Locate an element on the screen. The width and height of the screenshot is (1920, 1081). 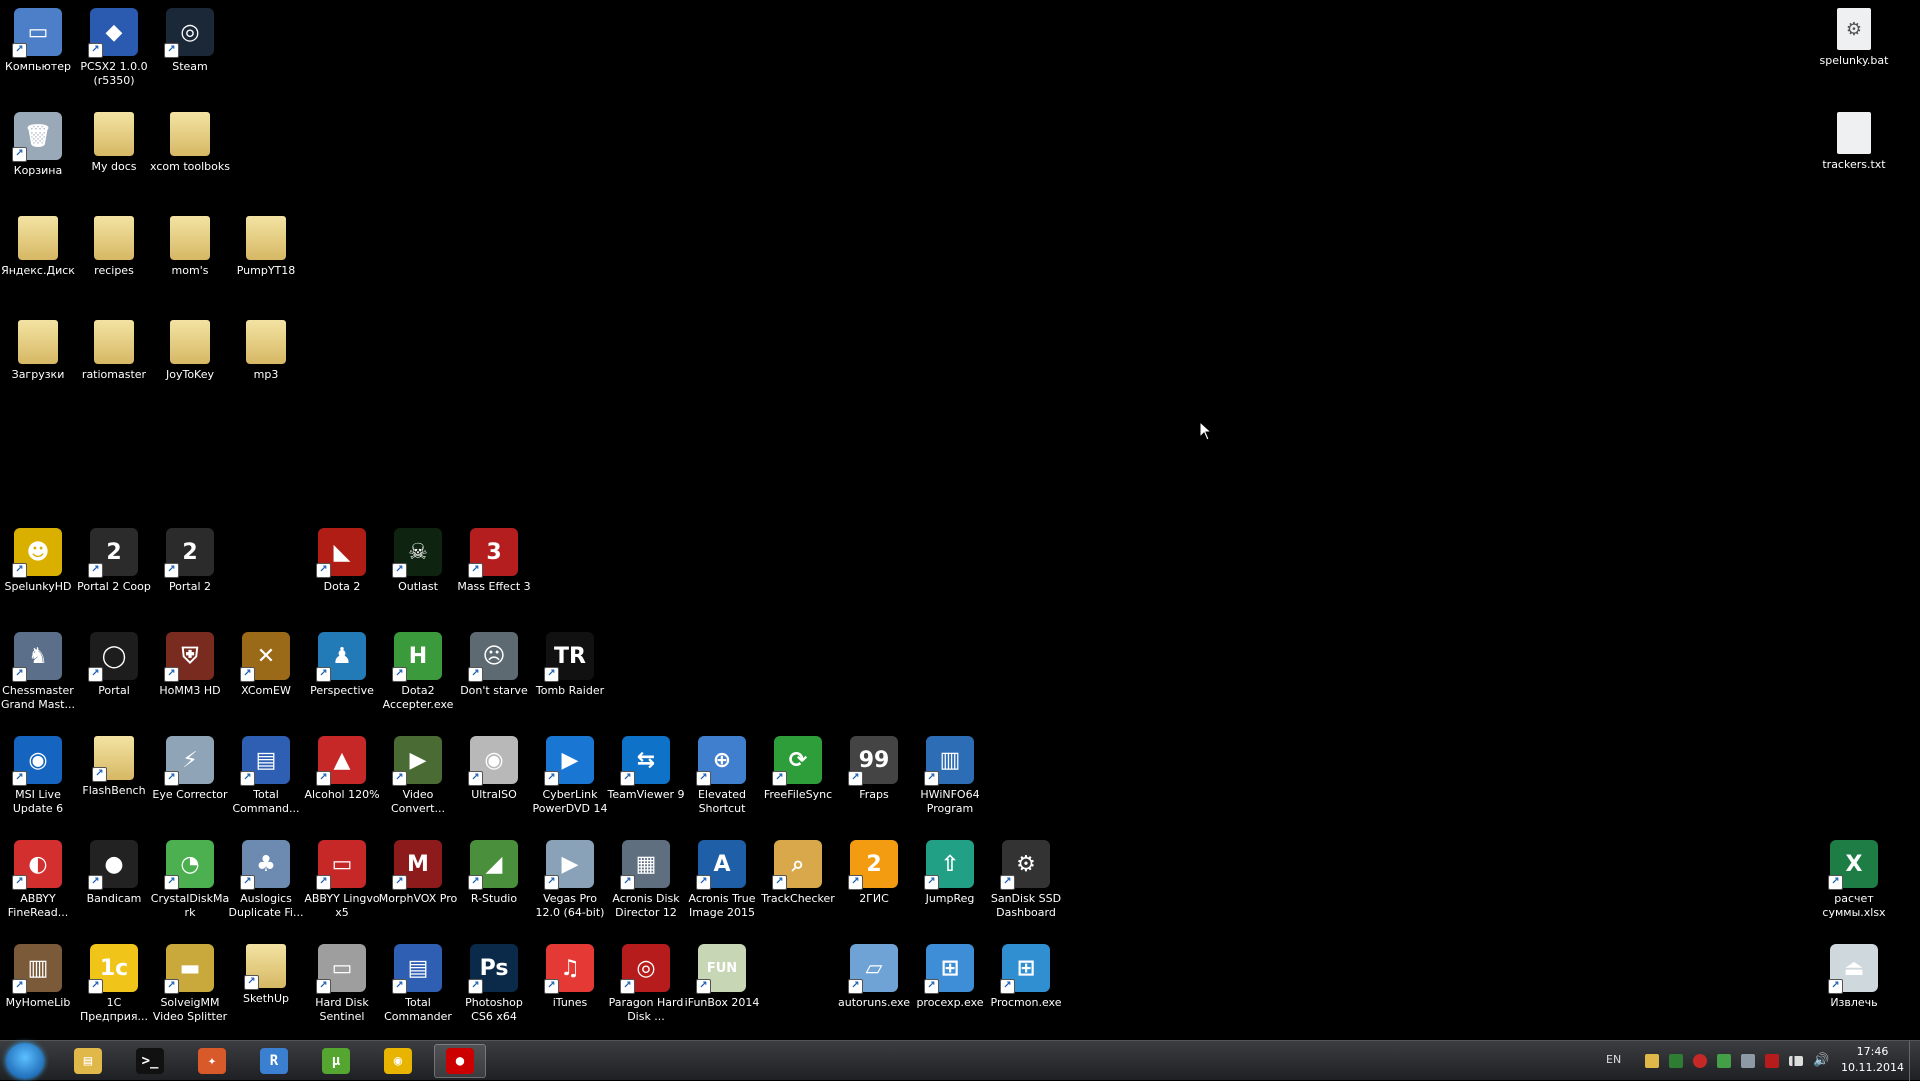
desktop-icon: ◉ ↗ MSI Live Update 6 is located at coordinates (38, 780).